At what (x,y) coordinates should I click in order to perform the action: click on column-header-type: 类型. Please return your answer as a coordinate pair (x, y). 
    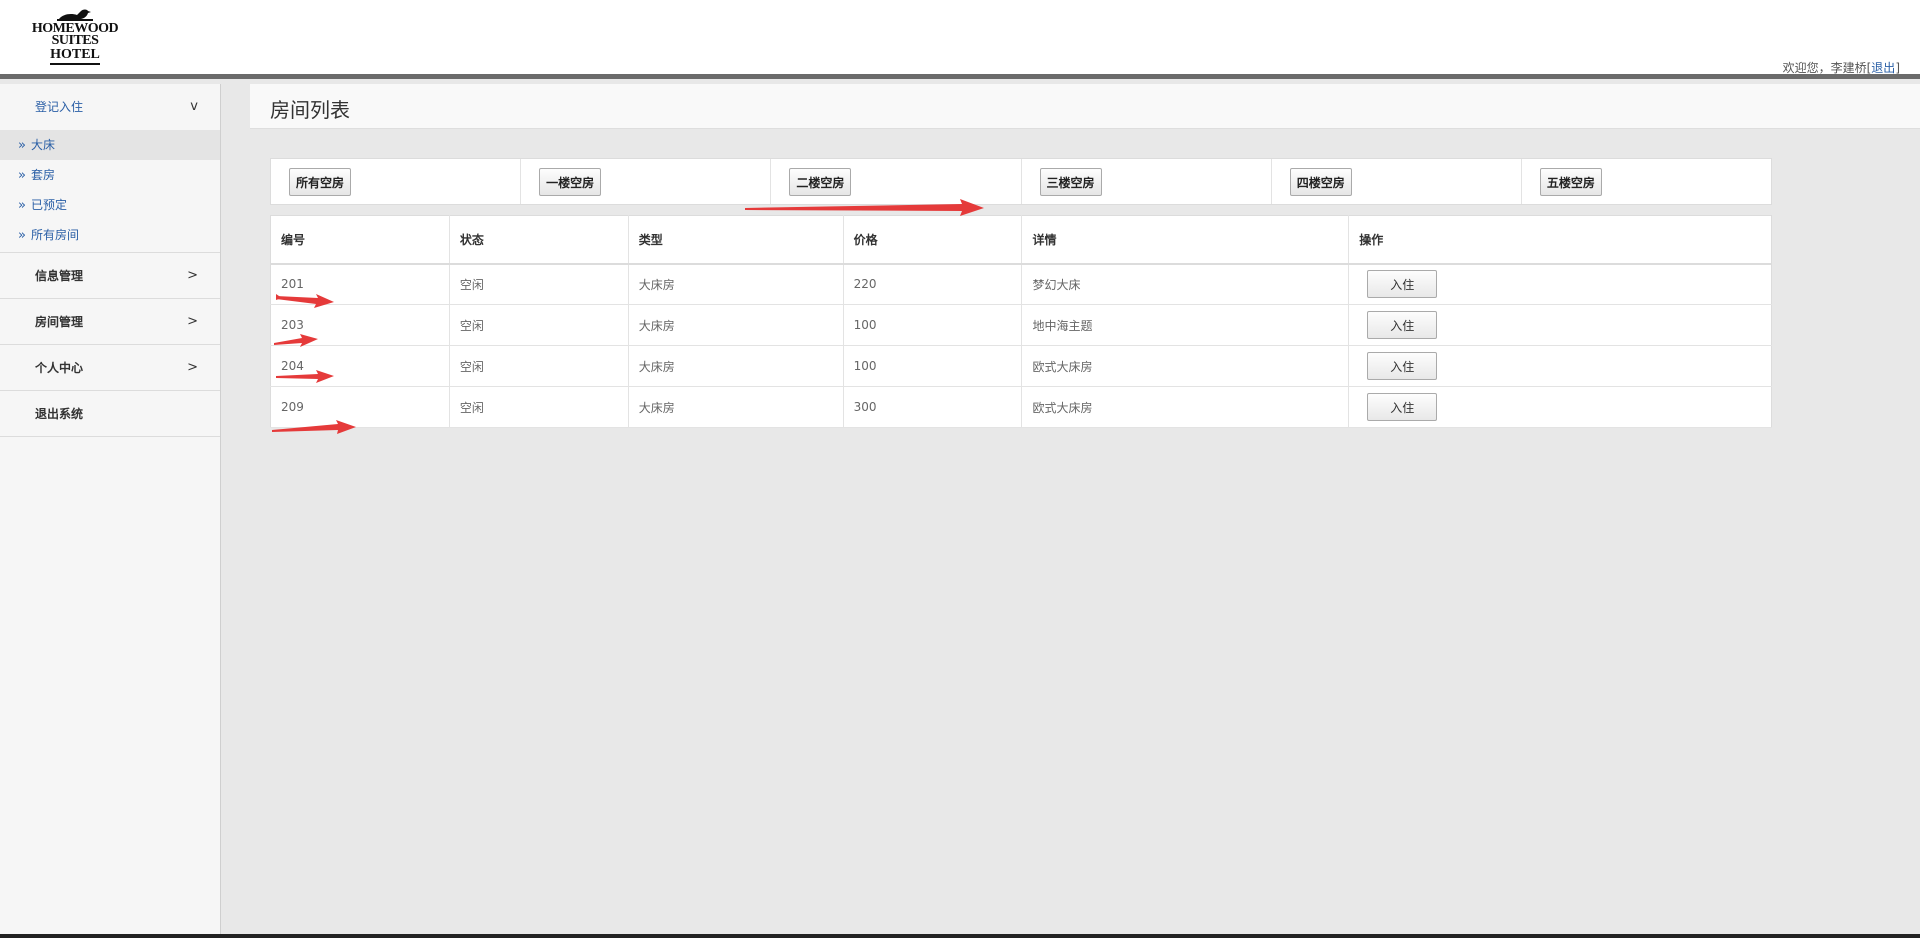
    Looking at the image, I should click on (736, 240).